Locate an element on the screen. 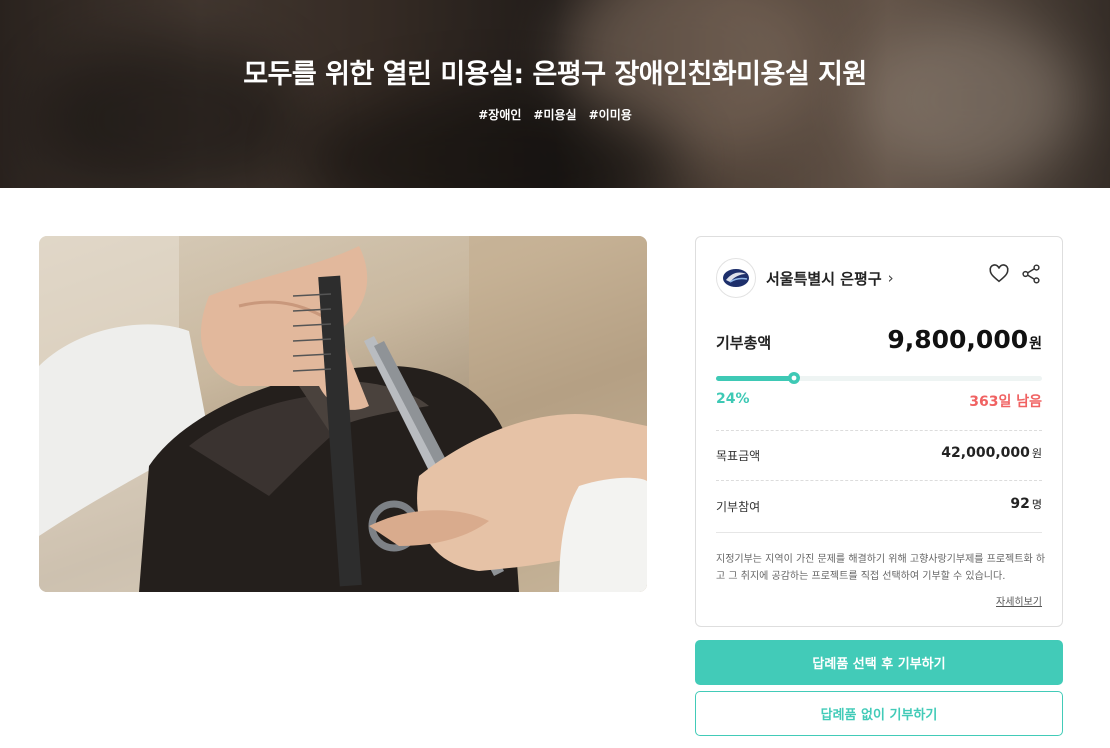 This screenshot has height=748, width=1110. total-amount-label: 기부총액 is located at coordinates (744, 343).